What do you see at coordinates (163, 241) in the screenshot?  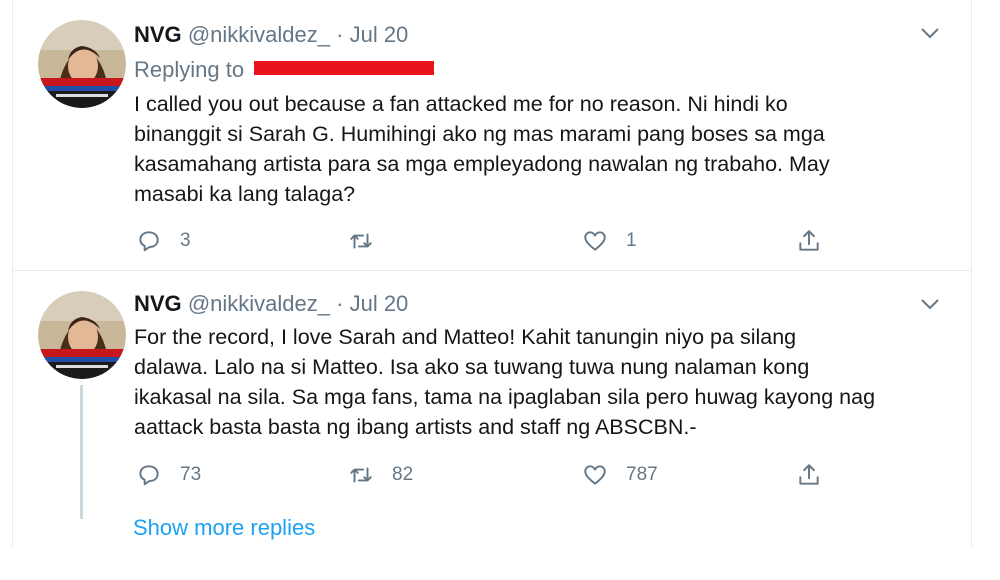 I see `reply-button: 3` at bounding box center [163, 241].